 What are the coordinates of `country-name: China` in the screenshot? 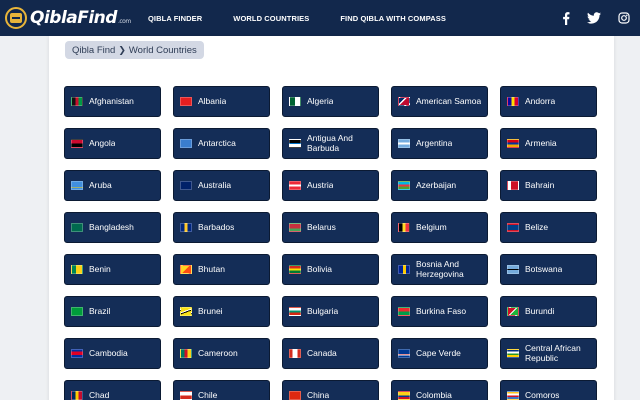 It's located at (318, 395).